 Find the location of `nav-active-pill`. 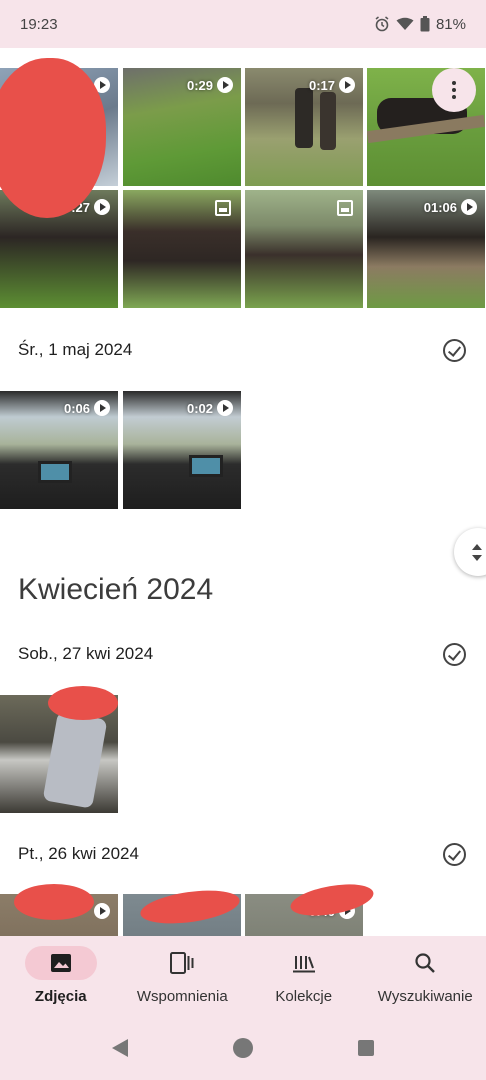

nav-active-pill is located at coordinates (60, 963).